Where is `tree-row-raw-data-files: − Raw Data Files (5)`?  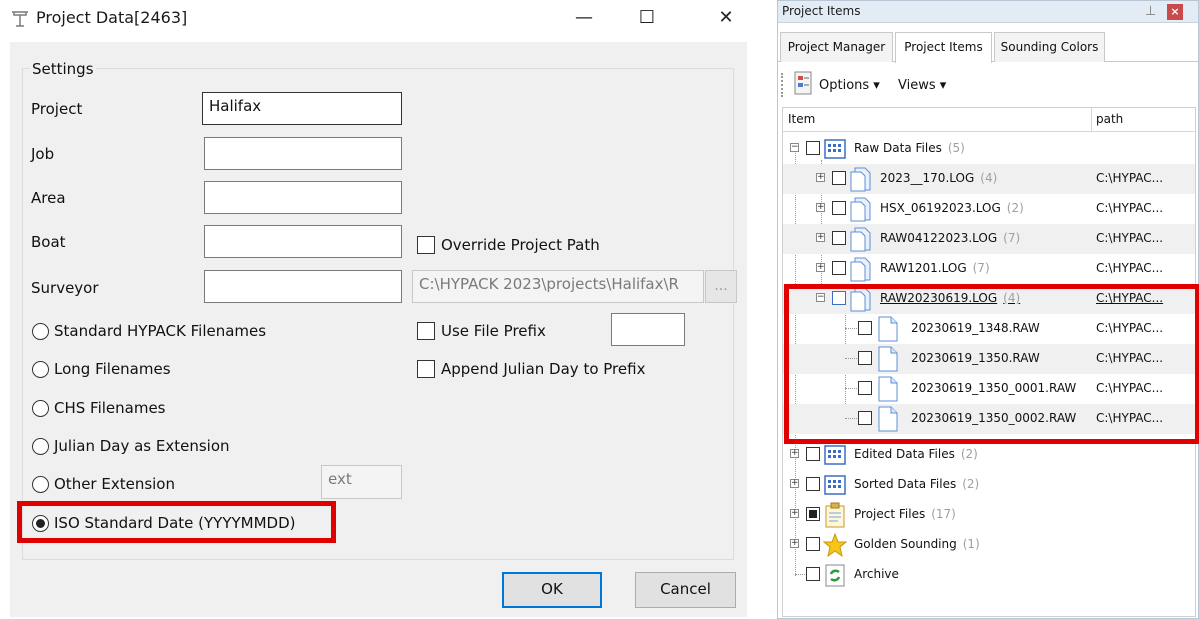 tree-row-raw-data-files: − Raw Data Files (5) is located at coordinates (989, 149).